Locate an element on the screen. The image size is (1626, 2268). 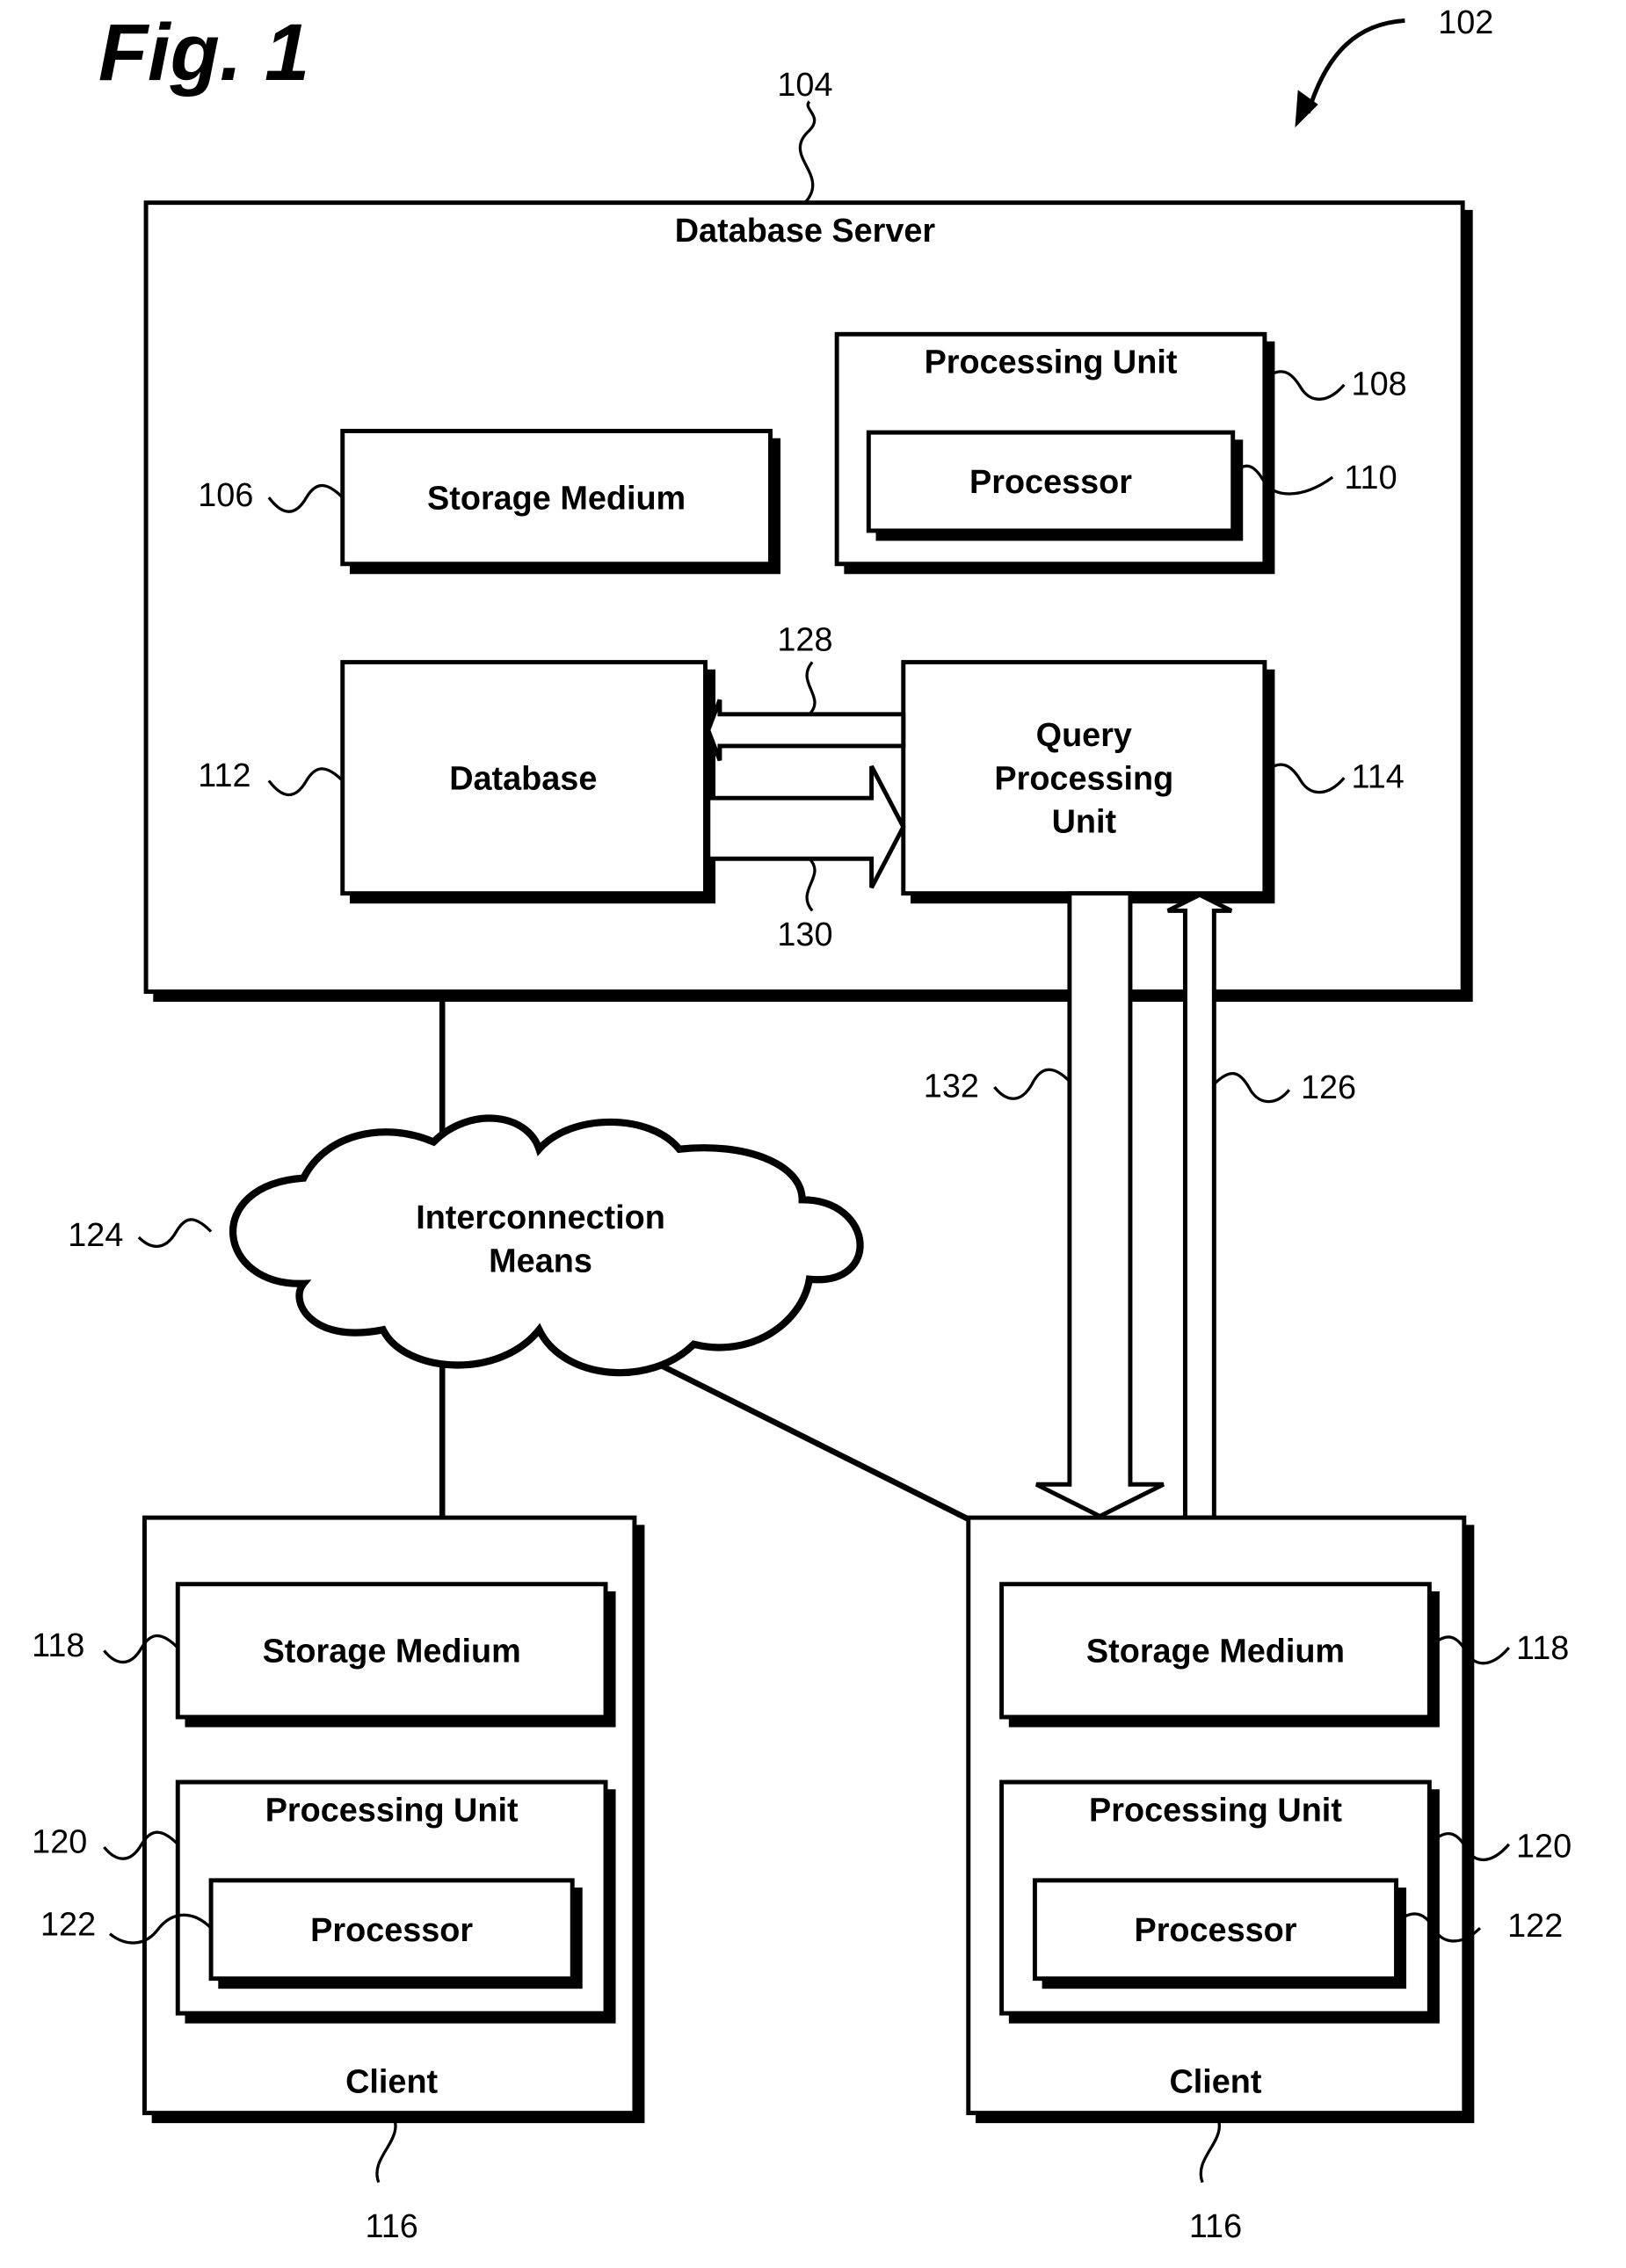
ref-label-126: 126 is located at coordinates (1328, 1087).